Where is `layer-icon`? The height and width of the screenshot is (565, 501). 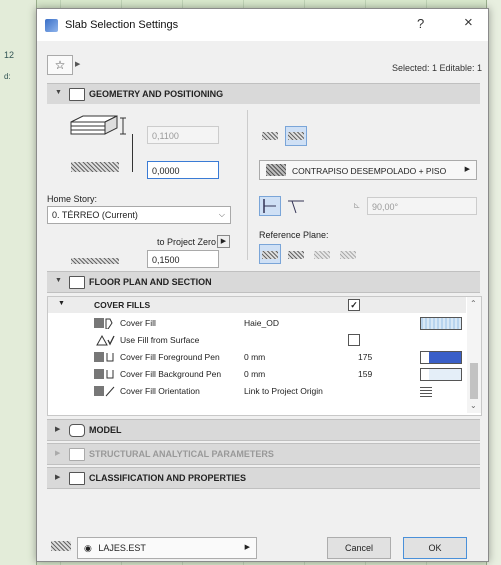 layer-icon is located at coordinates (61, 546).